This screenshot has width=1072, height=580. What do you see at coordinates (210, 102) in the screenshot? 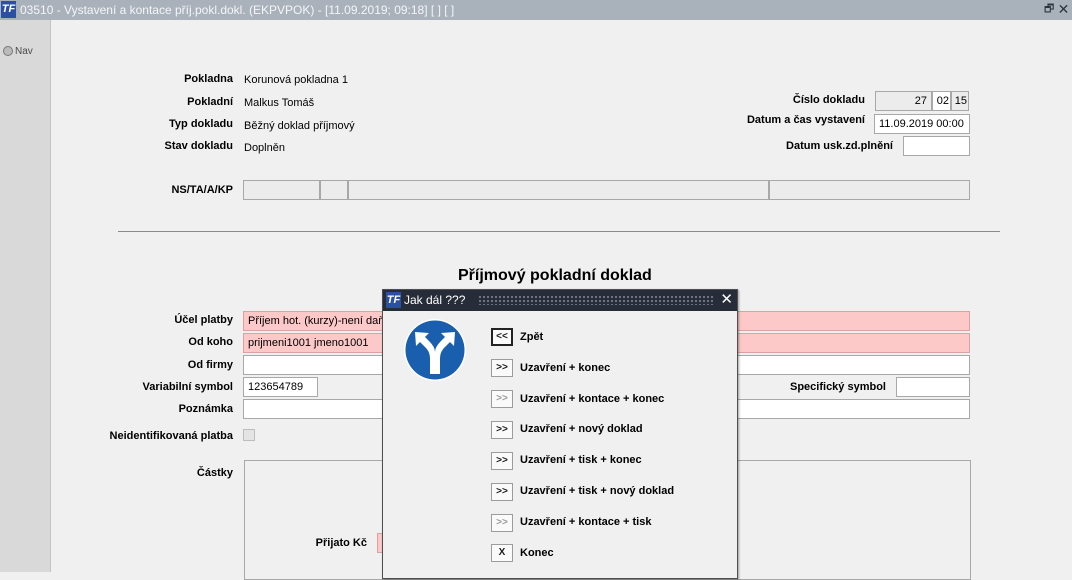
I see `pokladni-label: Pokladní` at bounding box center [210, 102].